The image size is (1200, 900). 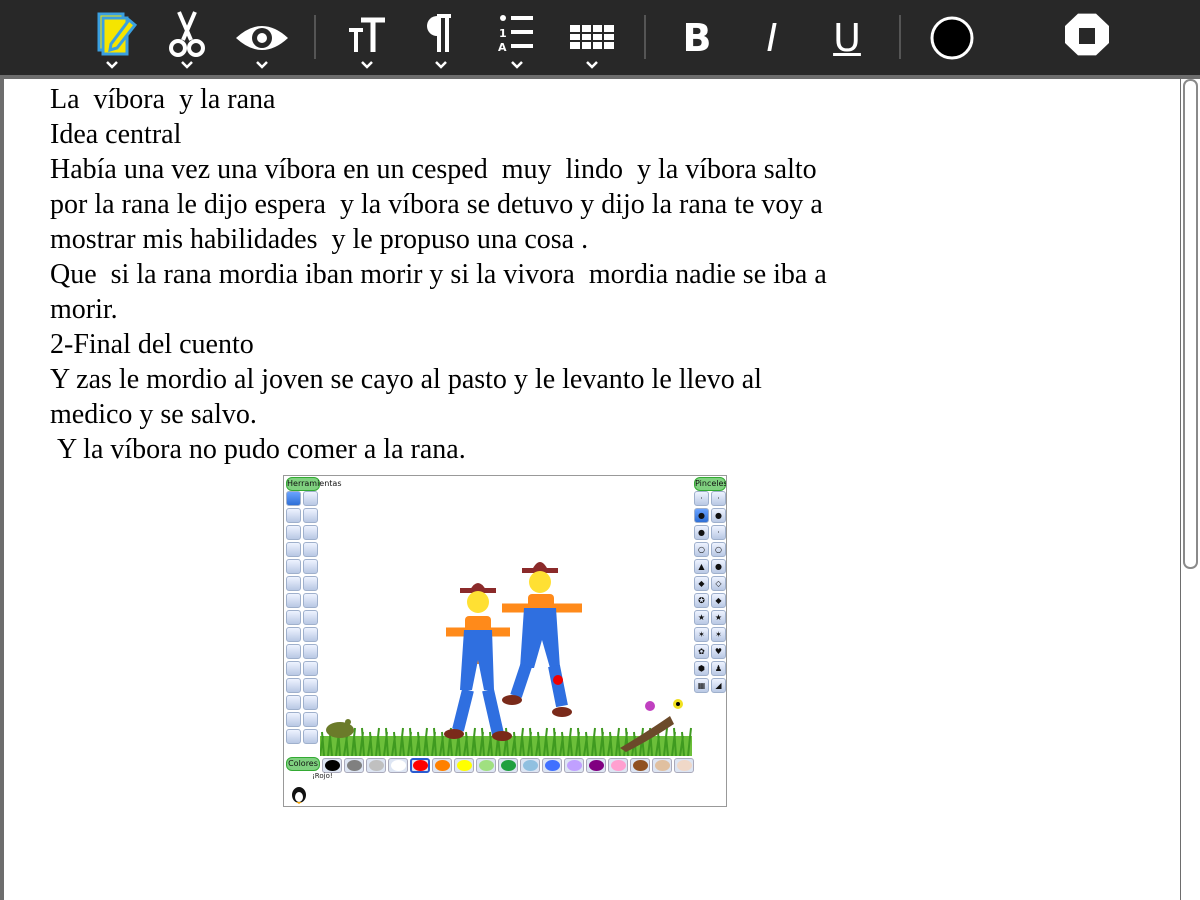 I want to click on label-tool-icon, so click(x=310, y=532).